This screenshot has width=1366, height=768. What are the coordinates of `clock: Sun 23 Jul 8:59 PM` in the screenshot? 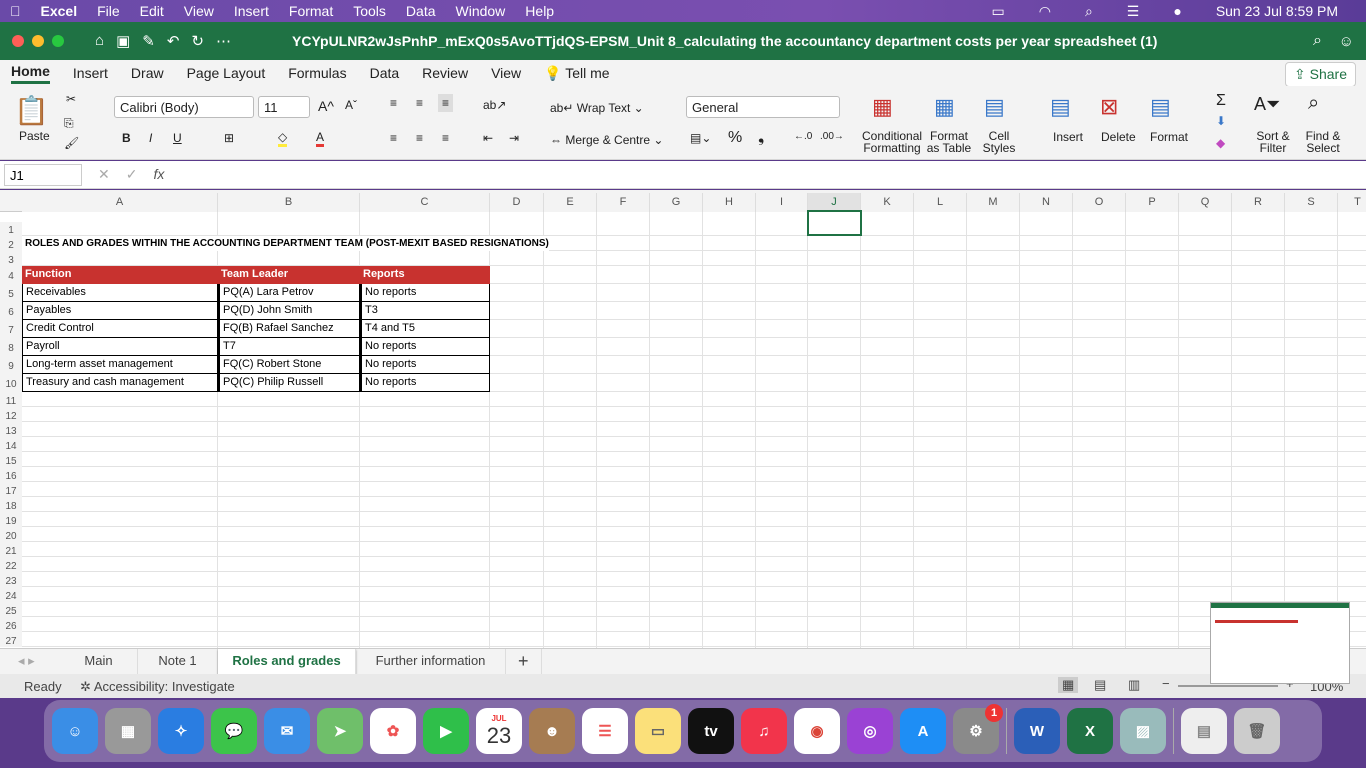 It's located at (1277, 11).